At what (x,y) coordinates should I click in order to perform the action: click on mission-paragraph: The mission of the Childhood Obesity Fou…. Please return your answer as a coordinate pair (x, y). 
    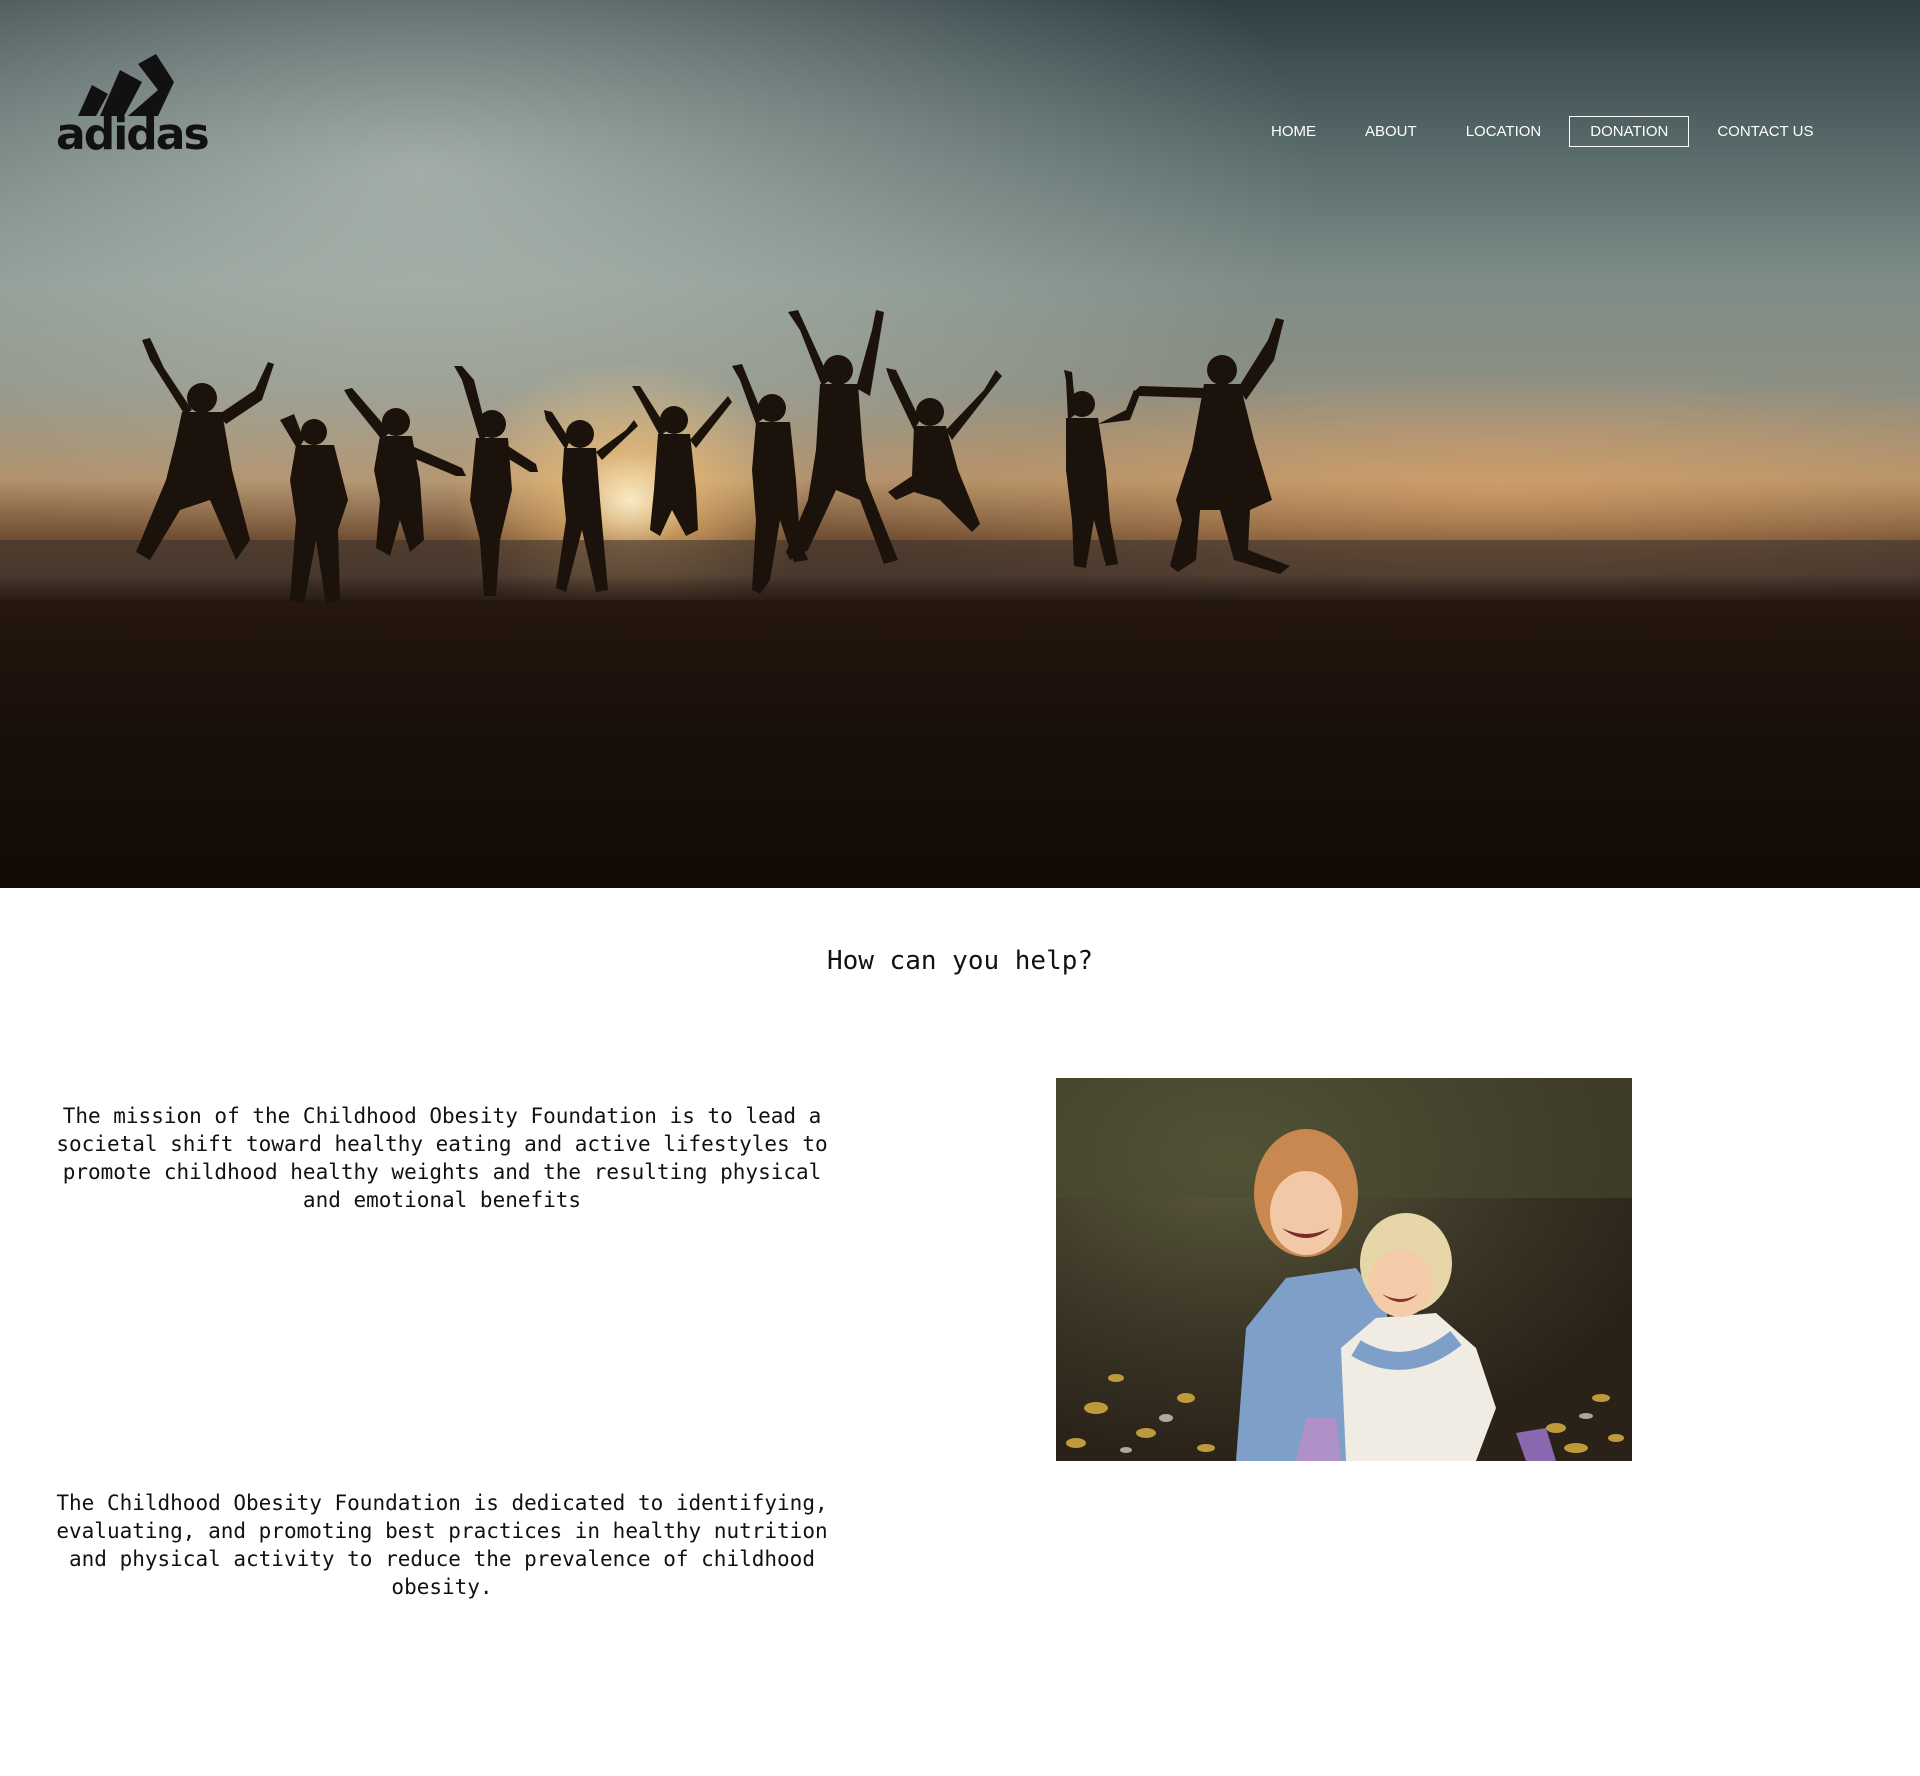
    Looking at the image, I should click on (442, 1158).